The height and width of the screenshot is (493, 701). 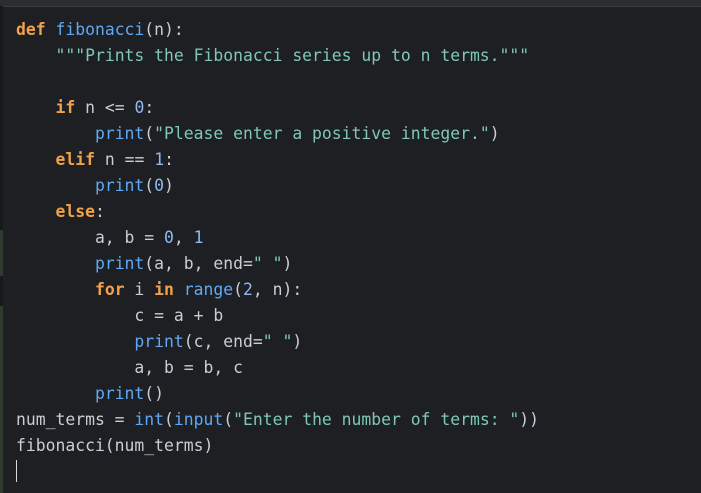 I want to click on code-token-kw: elif, so click(x=75, y=159).